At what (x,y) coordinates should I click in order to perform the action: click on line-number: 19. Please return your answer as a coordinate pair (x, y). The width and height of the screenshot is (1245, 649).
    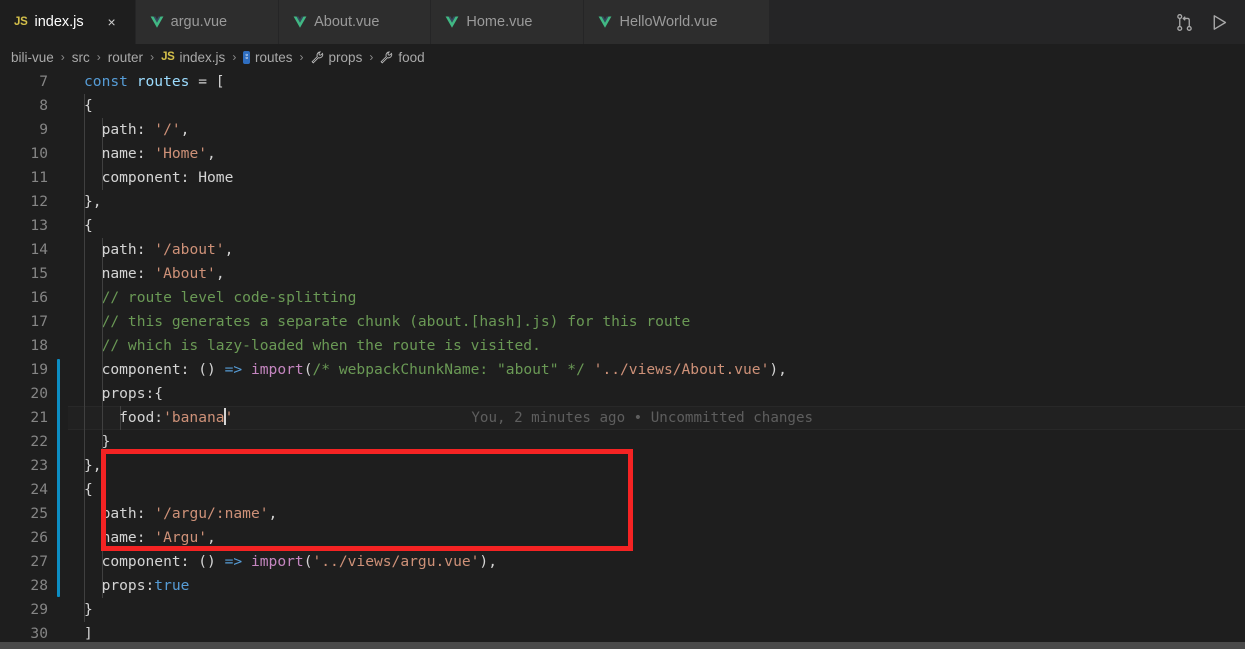
    Looking at the image, I should click on (39, 369).